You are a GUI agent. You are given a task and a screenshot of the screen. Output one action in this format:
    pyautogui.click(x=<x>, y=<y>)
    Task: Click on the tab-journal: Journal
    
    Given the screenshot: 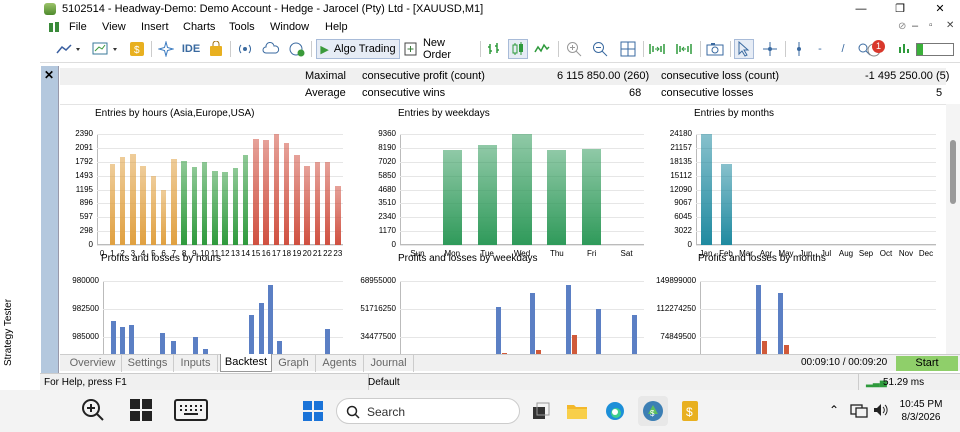 What is the action you would take?
    pyautogui.click(x=389, y=363)
    